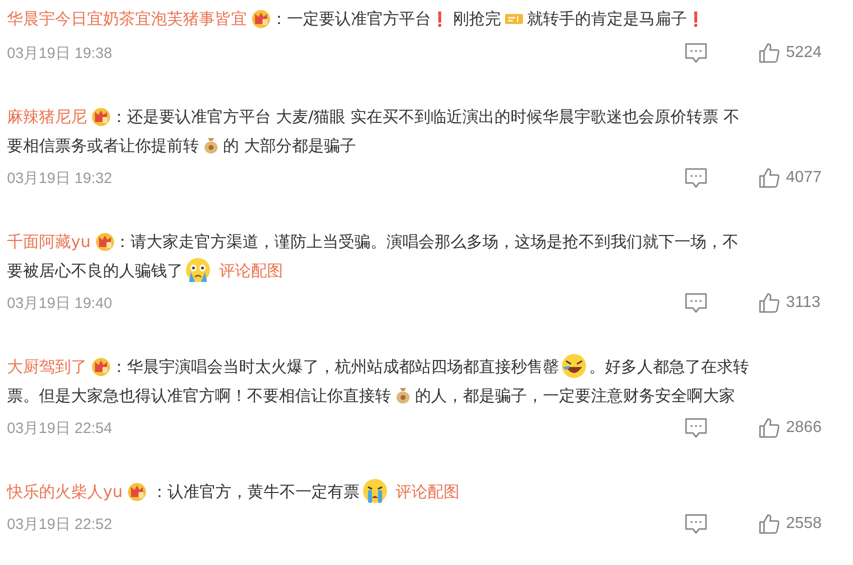  I want to click on like-count: 3113, so click(804, 303).